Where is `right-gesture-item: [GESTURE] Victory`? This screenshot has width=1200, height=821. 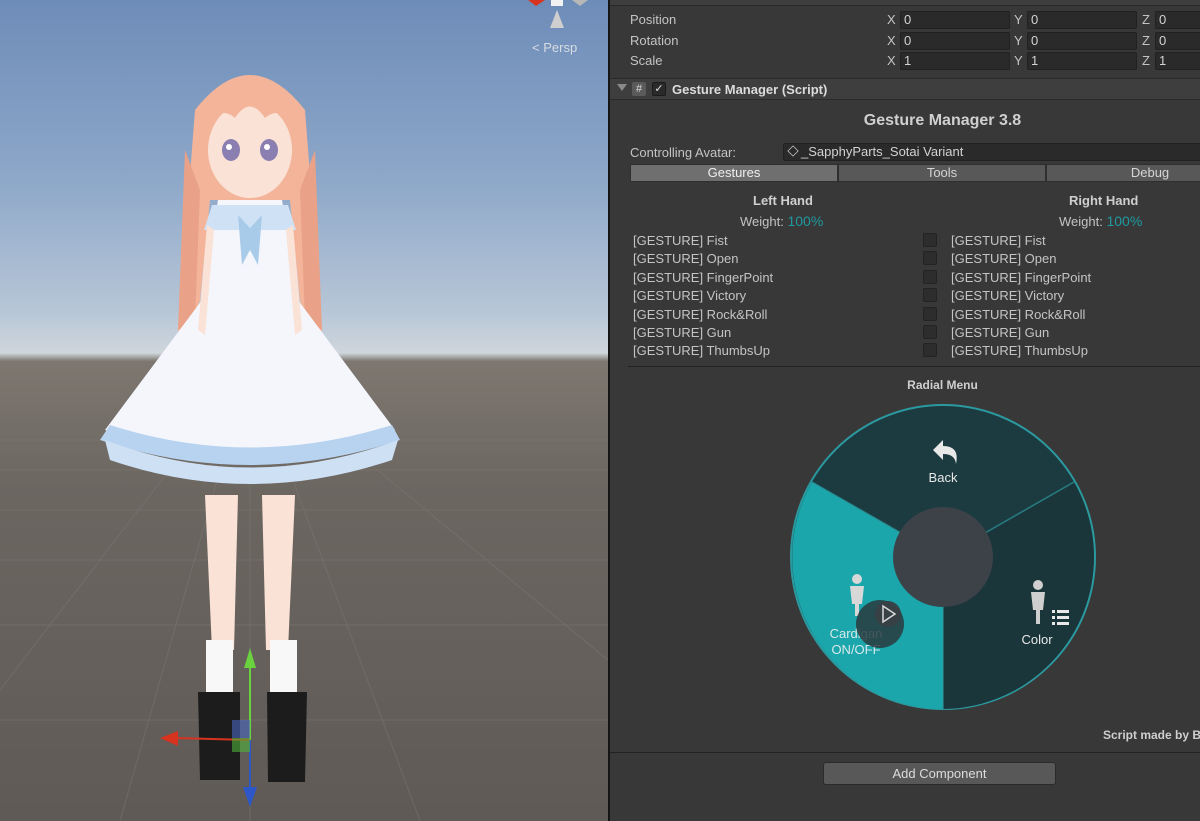
right-gesture-item: [GESTURE] Victory is located at coordinates (1021, 296).